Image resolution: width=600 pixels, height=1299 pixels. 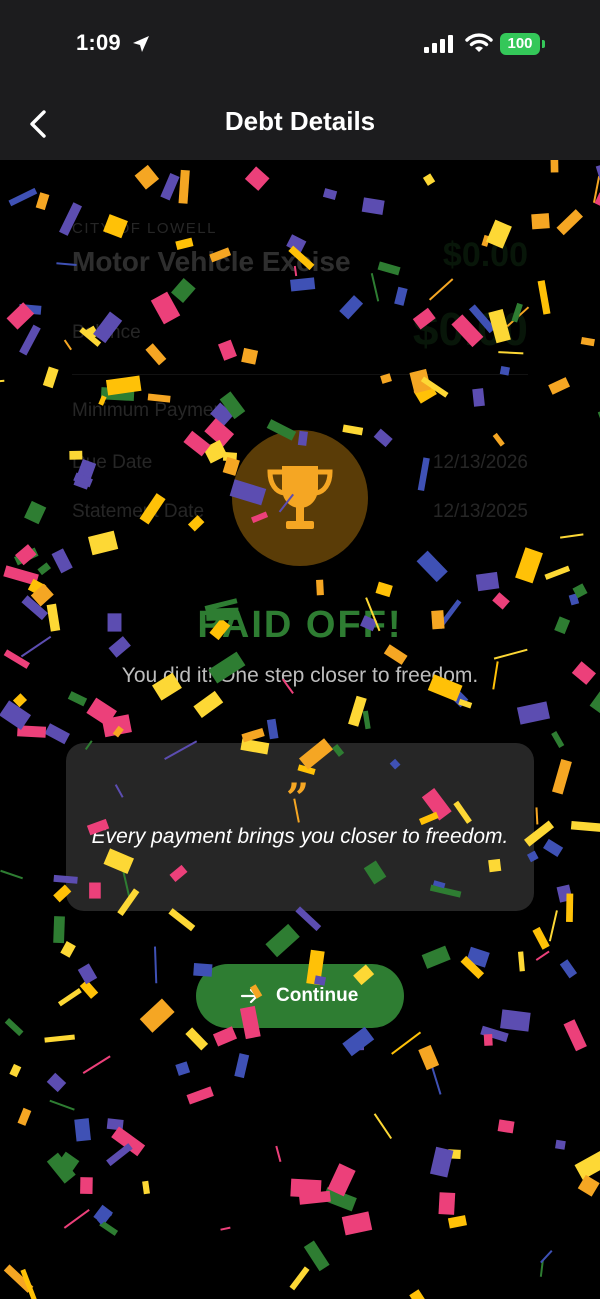 I want to click on battery-indicator: 100, so click(x=520, y=44).